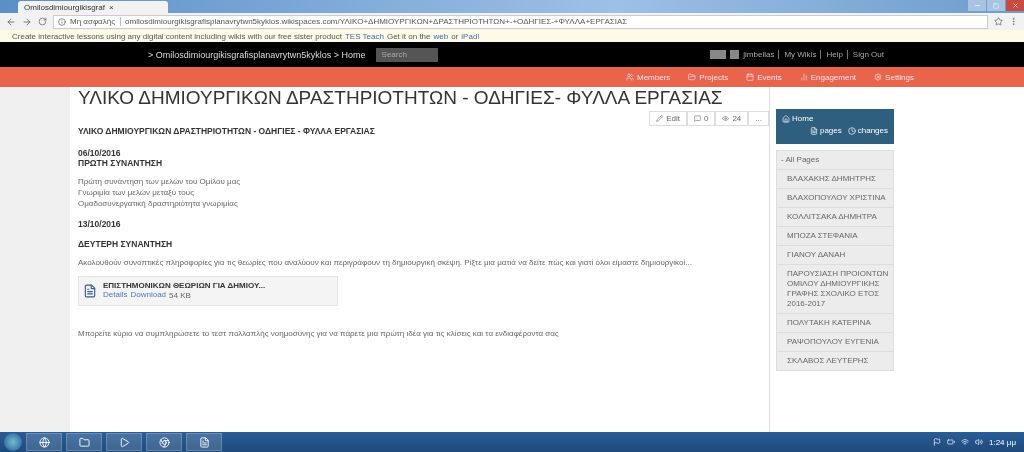 The height and width of the screenshot is (452, 1024). What do you see at coordinates (95, 21) in the screenshot?
I see `security-label: Μη ασφαλής` at bounding box center [95, 21].